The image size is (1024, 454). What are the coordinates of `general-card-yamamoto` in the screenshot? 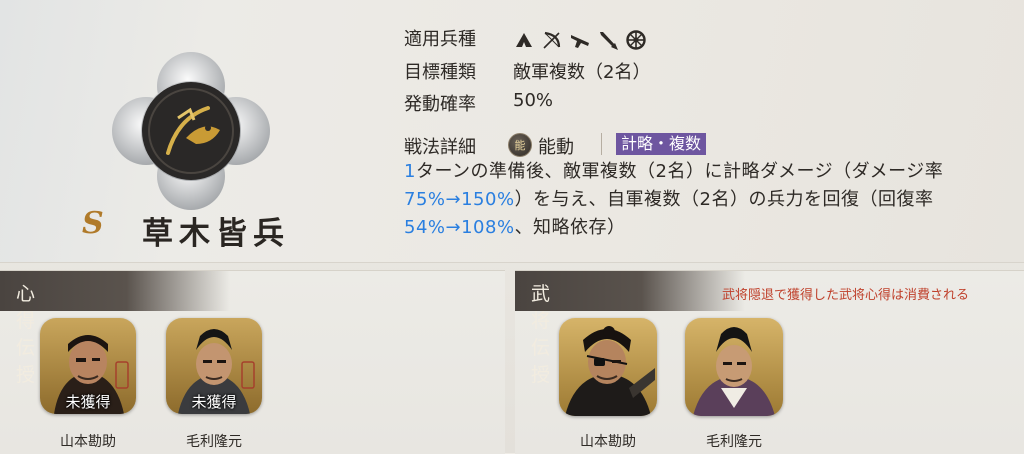 It's located at (608, 367).